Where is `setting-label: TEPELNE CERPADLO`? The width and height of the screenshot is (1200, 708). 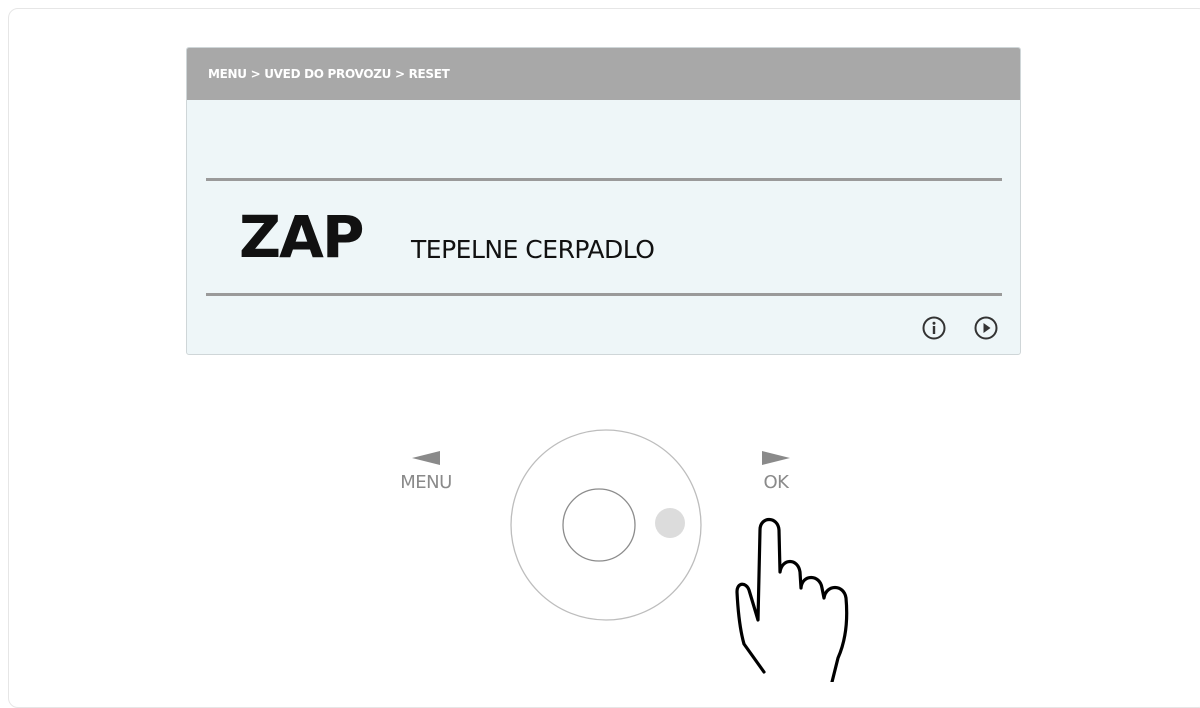
setting-label: TEPELNE CERPADLO is located at coordinates (533, 249).